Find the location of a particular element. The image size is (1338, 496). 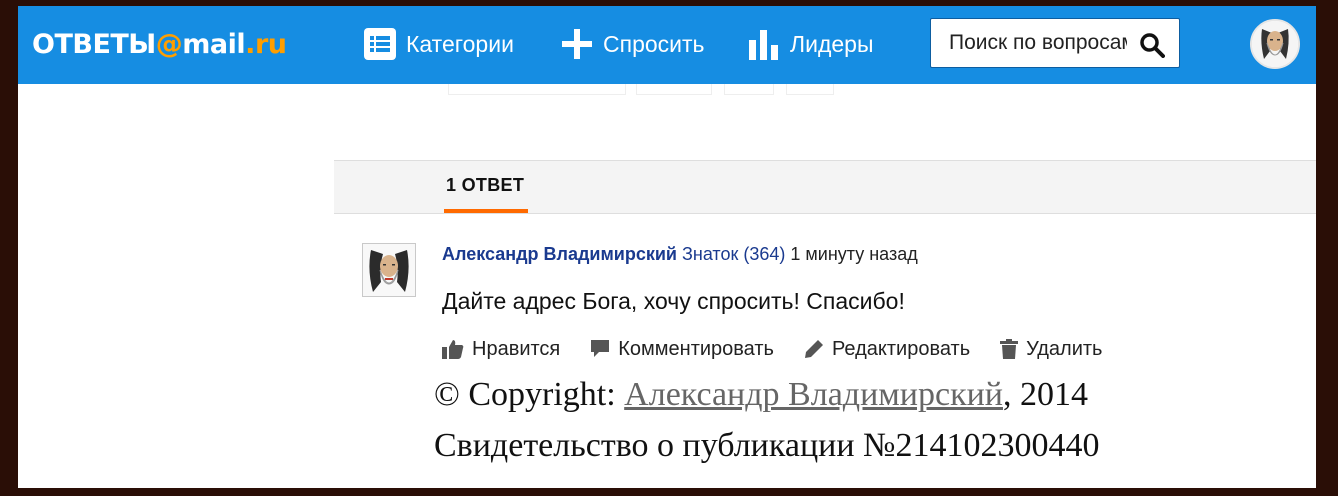

list-icon is located at coordinates (380, 44).